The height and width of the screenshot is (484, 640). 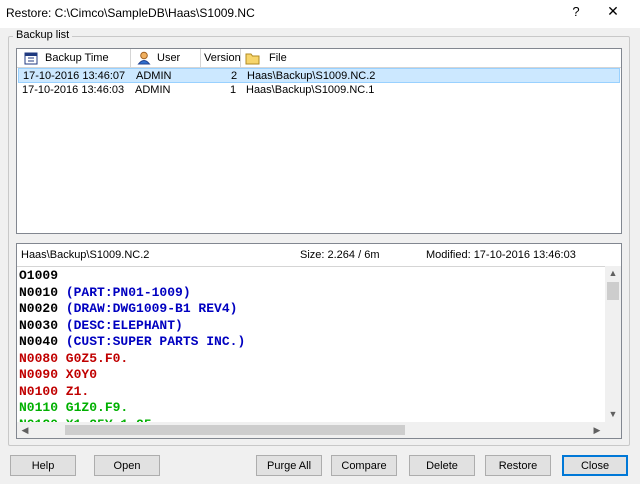 I want to click on scroll-right-icon: ▶, so click(x=597, y=430).